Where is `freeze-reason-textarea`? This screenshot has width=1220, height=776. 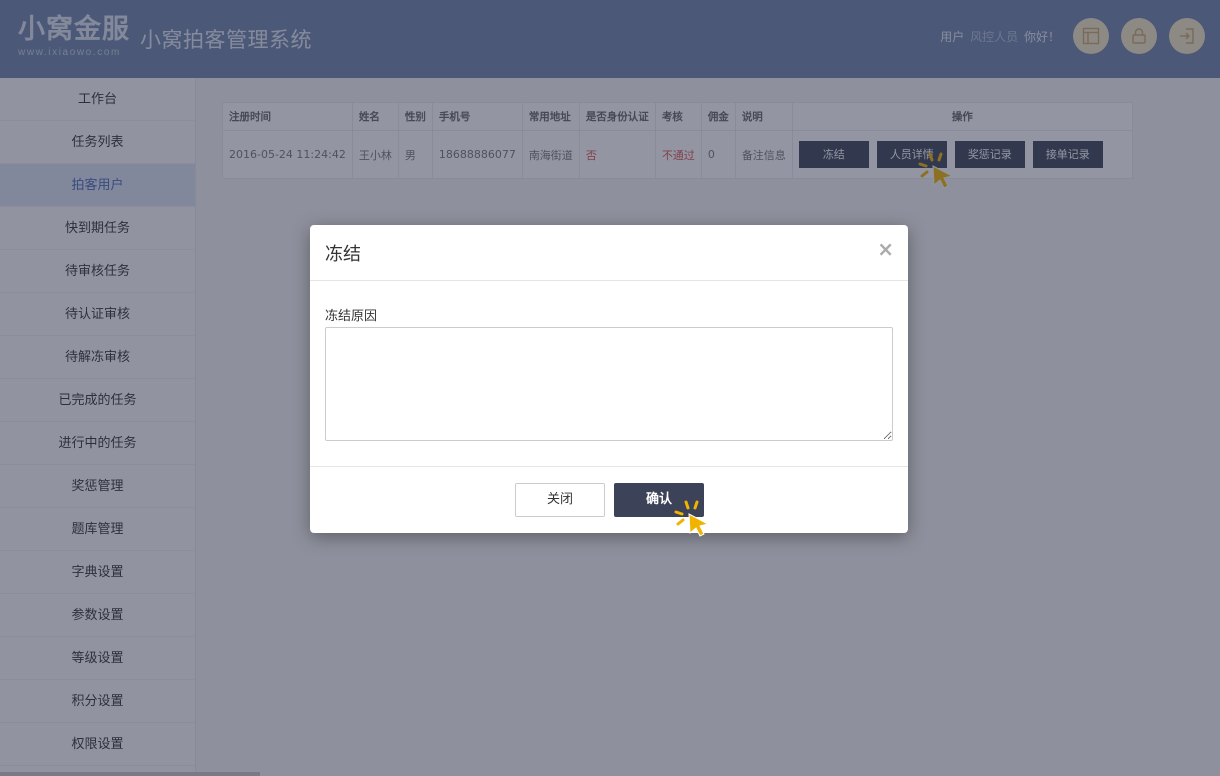
freeze-reason-textarea is located at coordinates (609, 384).